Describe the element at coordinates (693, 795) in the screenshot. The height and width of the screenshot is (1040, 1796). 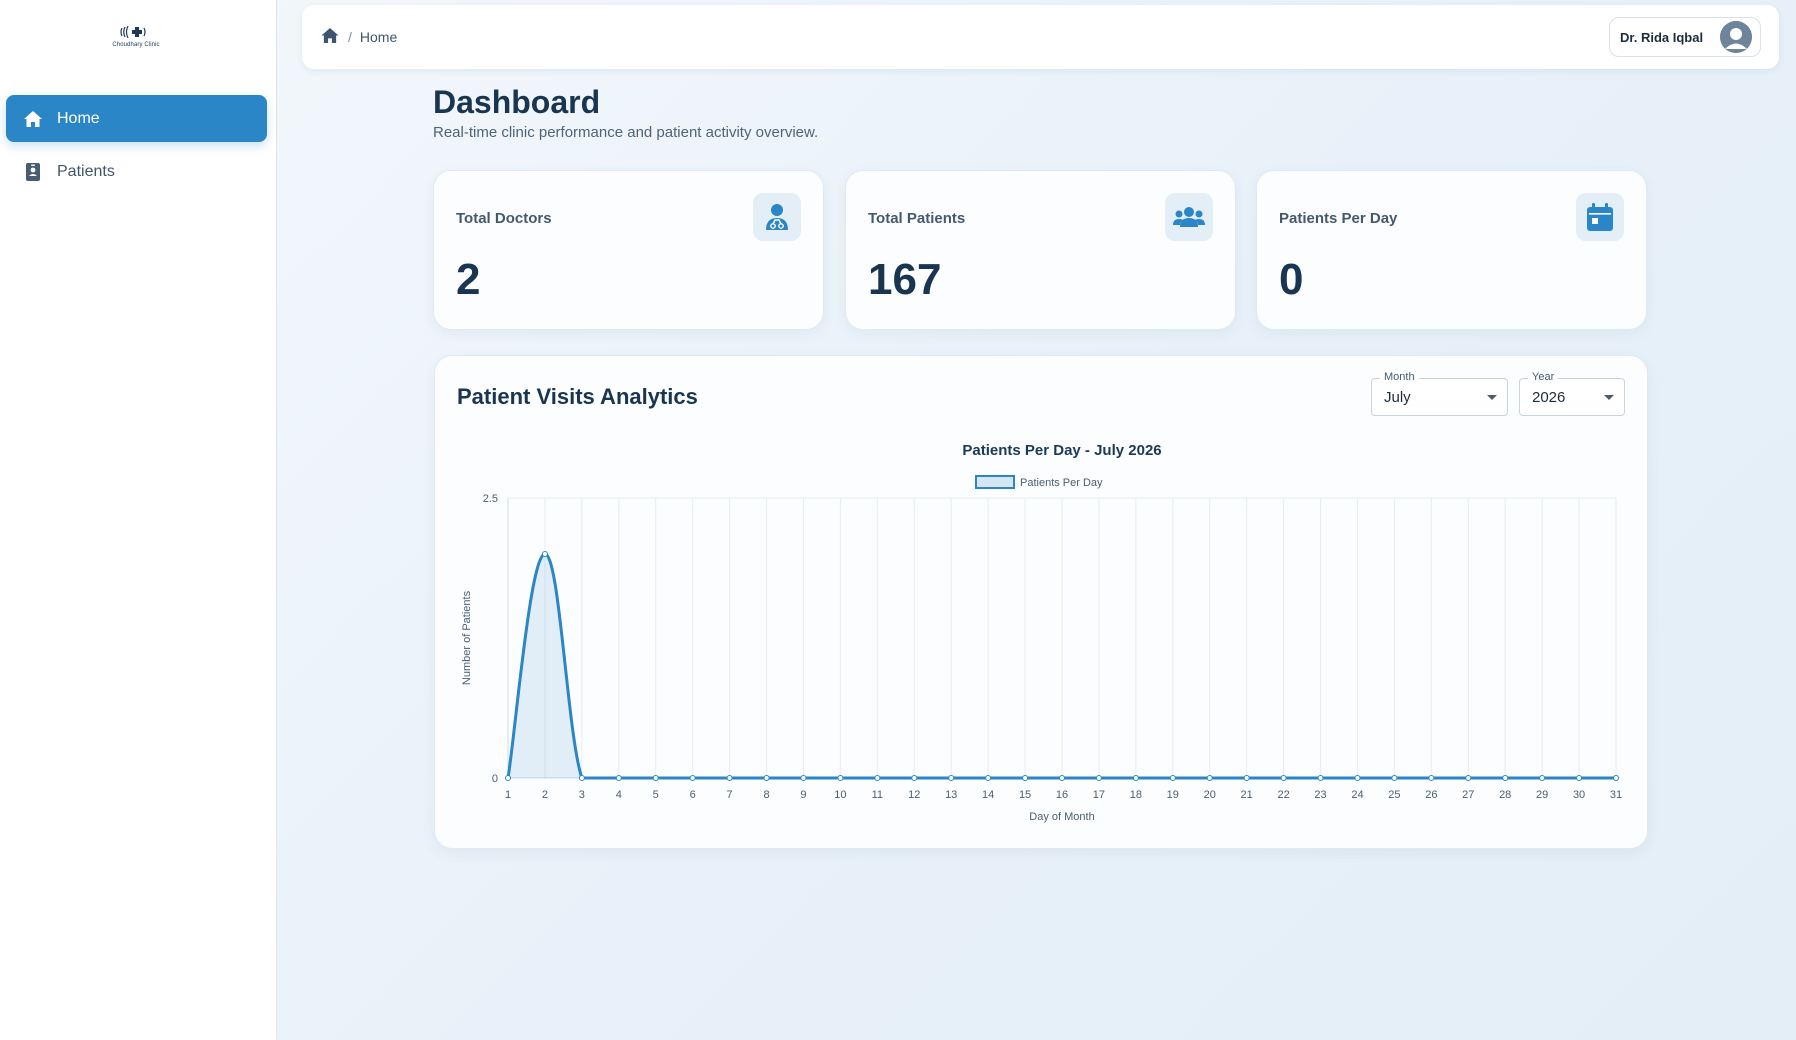
I see `x-tick-label: 6` at that location.